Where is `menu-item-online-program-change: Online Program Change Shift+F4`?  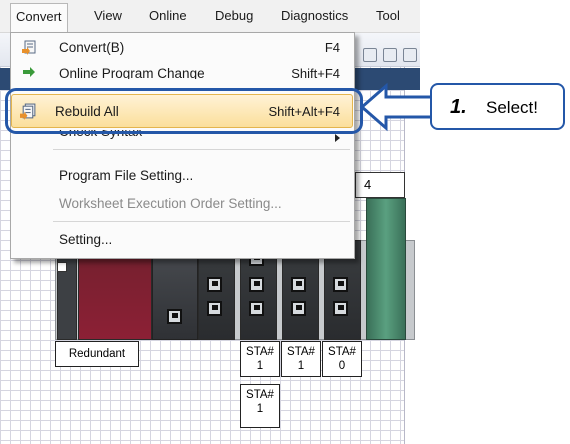 menu-item-online-program-change: Online Program Change Shift+F4 is located at coordinates (182, 70).